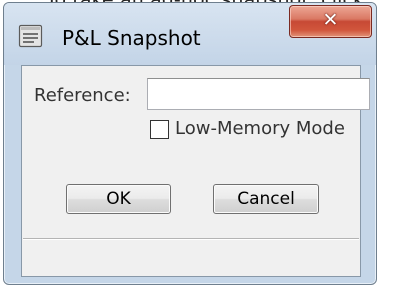  Describe the element at coordinates (31, 36) in the screenshot. I see `document-icon` at that location.